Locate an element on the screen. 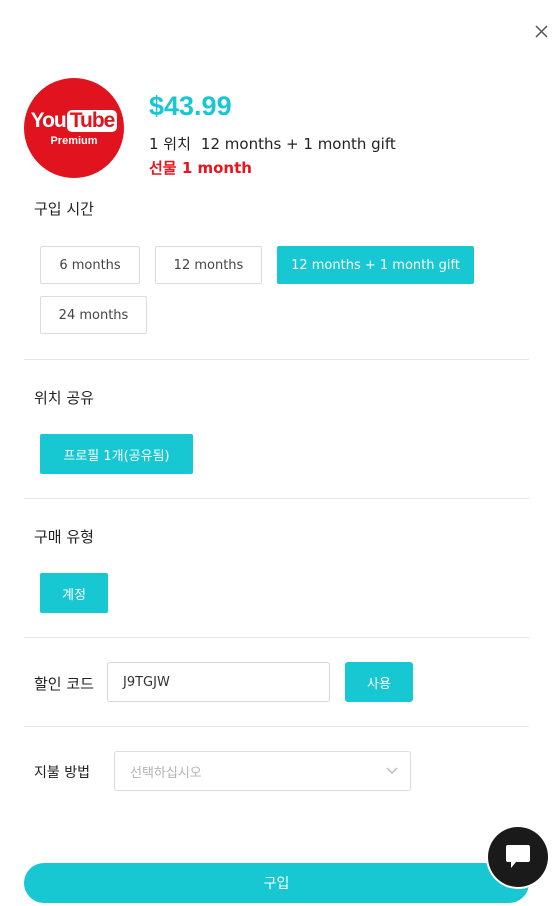 This screenshot has height=906, width=554. chat-button is located at coordinates (518, 857).